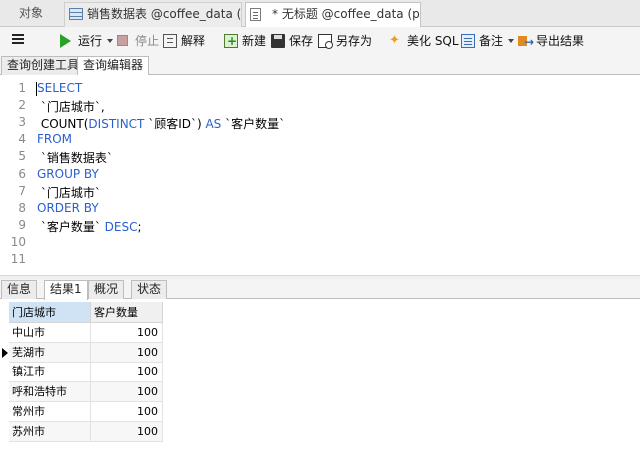 This screenshot has height=455, width=640. I want to click on table-row: 中山市 100, so click(86, 333).